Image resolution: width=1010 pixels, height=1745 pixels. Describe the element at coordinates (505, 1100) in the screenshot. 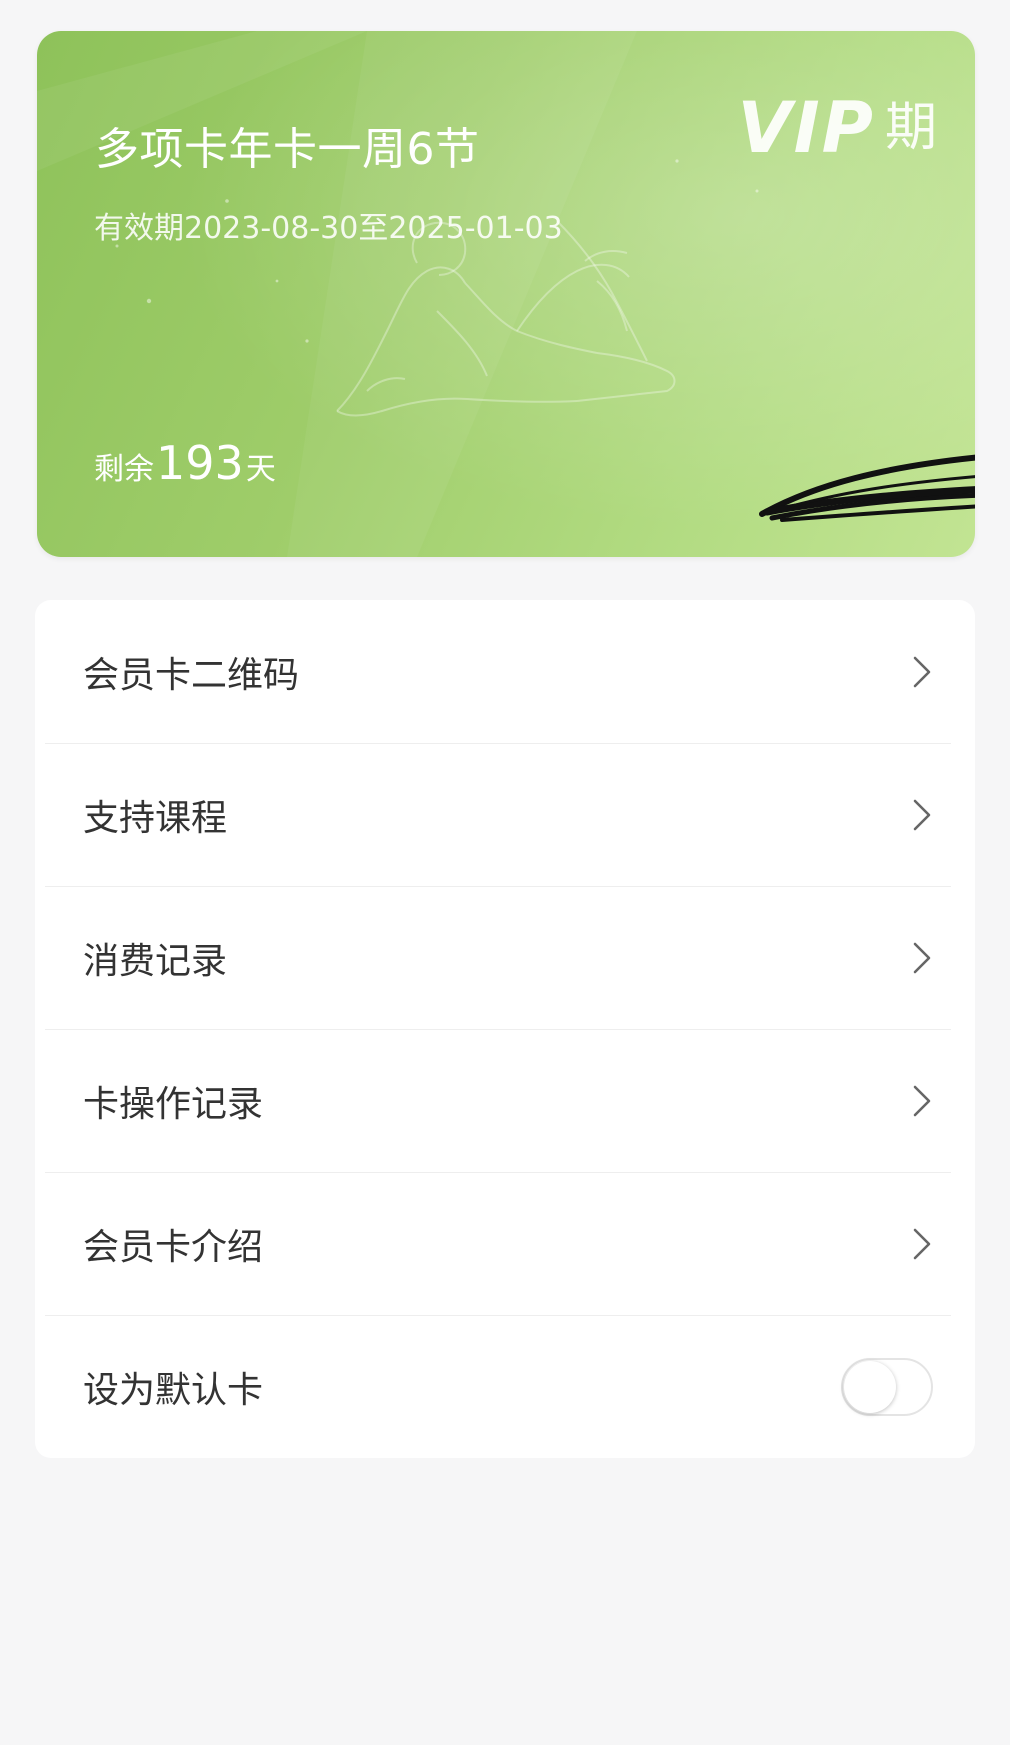

I see `menu-item-card-operation-records: 卡操作记录` at that location.